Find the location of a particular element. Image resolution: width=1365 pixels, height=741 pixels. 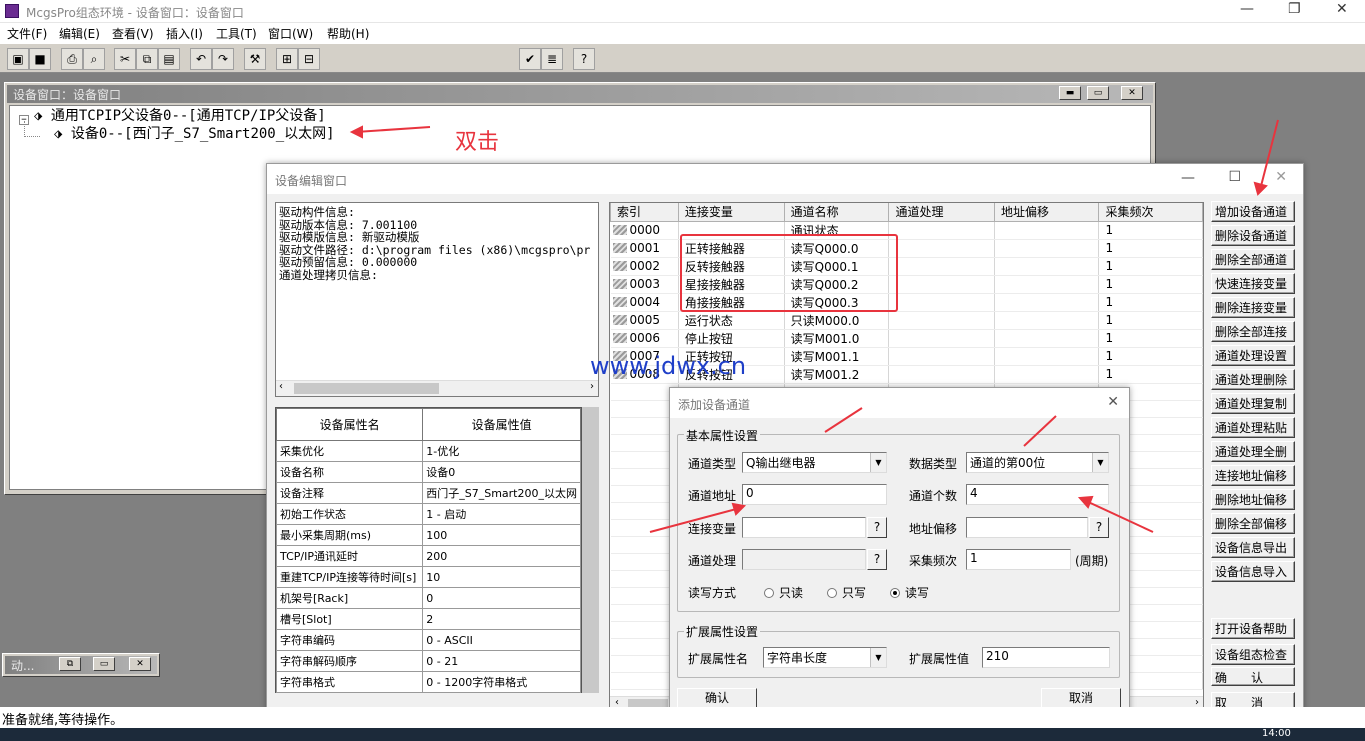

menu-edit: 编辑(E) is located at coordinates (79, 33).